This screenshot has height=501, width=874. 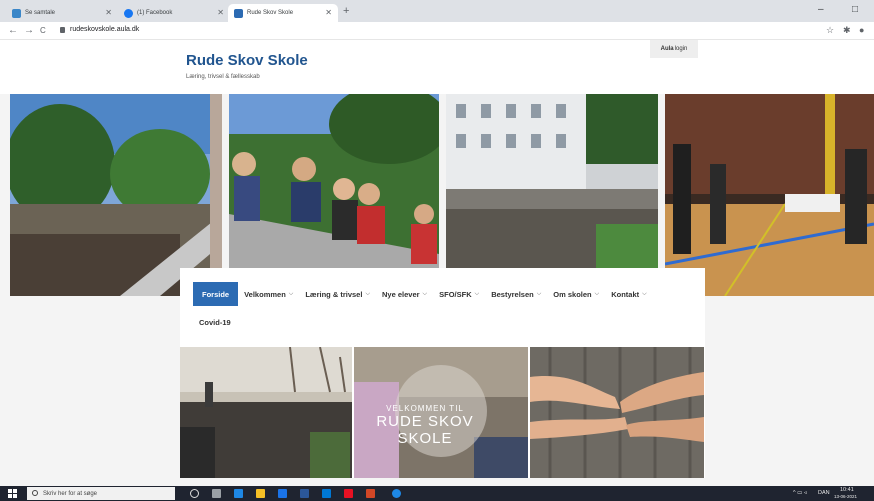 What do you see at coordinates (304, 493) in the screenshot?
I see `word-icon` at bounding box center [304, 493].